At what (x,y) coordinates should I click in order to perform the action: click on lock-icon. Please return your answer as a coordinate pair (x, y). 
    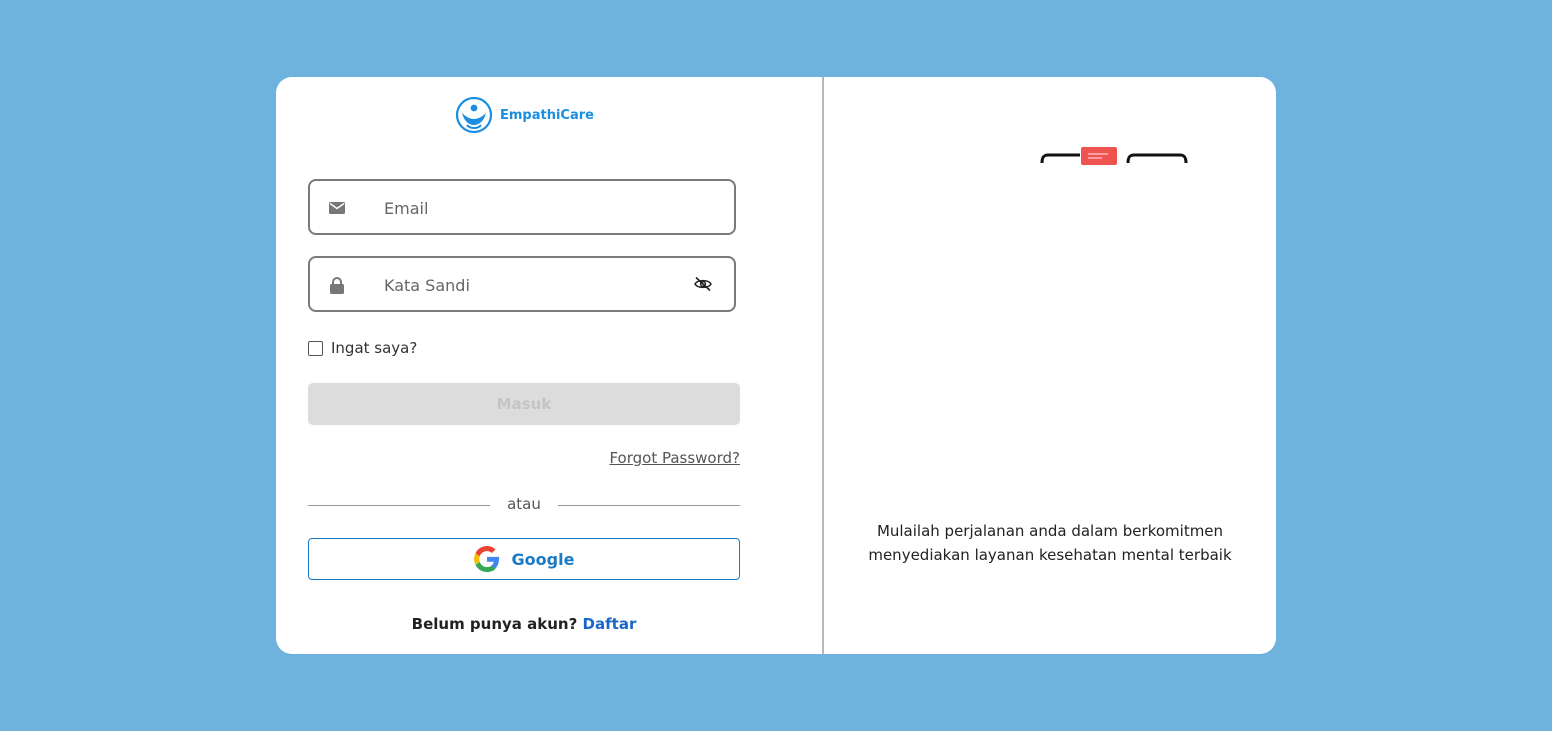
    Looking at the image, I should click on (337, 285).